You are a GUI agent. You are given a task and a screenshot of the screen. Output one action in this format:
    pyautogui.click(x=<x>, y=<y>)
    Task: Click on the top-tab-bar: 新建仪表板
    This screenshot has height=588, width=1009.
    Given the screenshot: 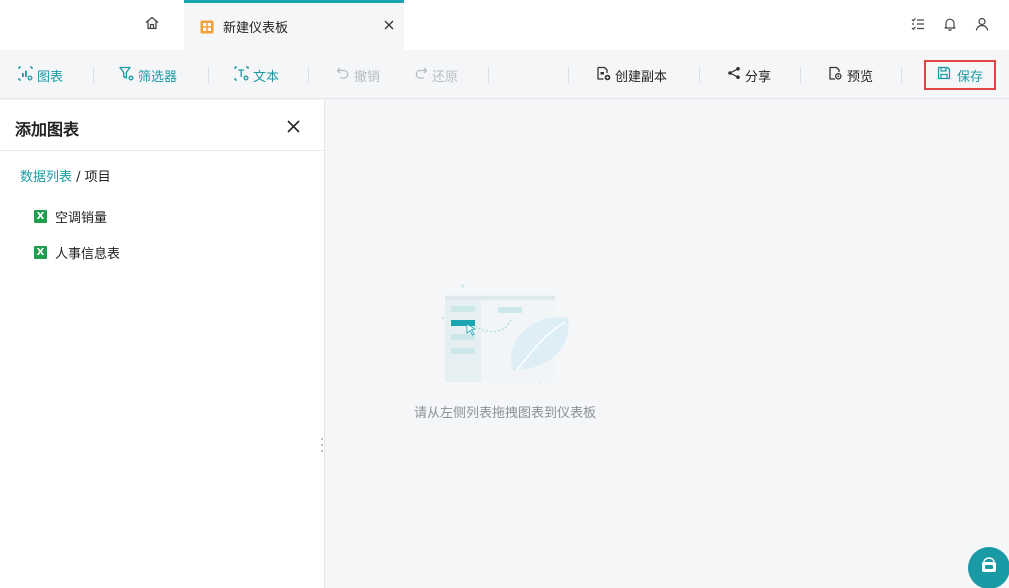 What is the action you would take?
    pyautogui.click(x=504, y=25)
    